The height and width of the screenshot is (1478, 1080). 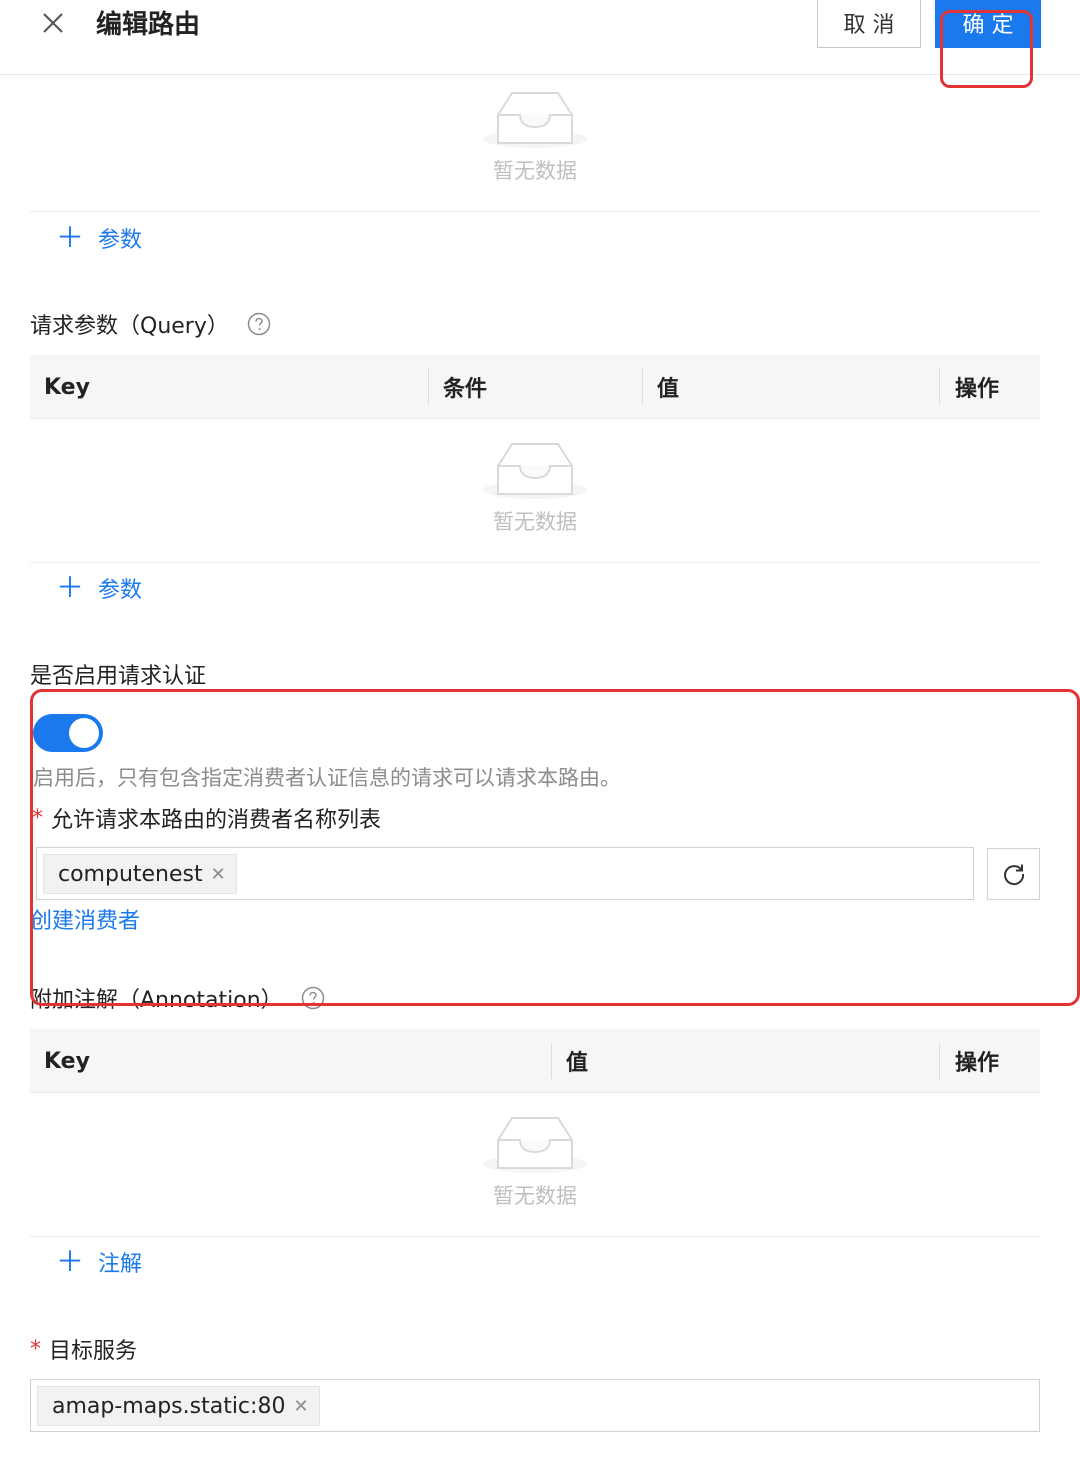 I want to click on add-header-param-button: ＋ 参数, so click(x=99, y=238).